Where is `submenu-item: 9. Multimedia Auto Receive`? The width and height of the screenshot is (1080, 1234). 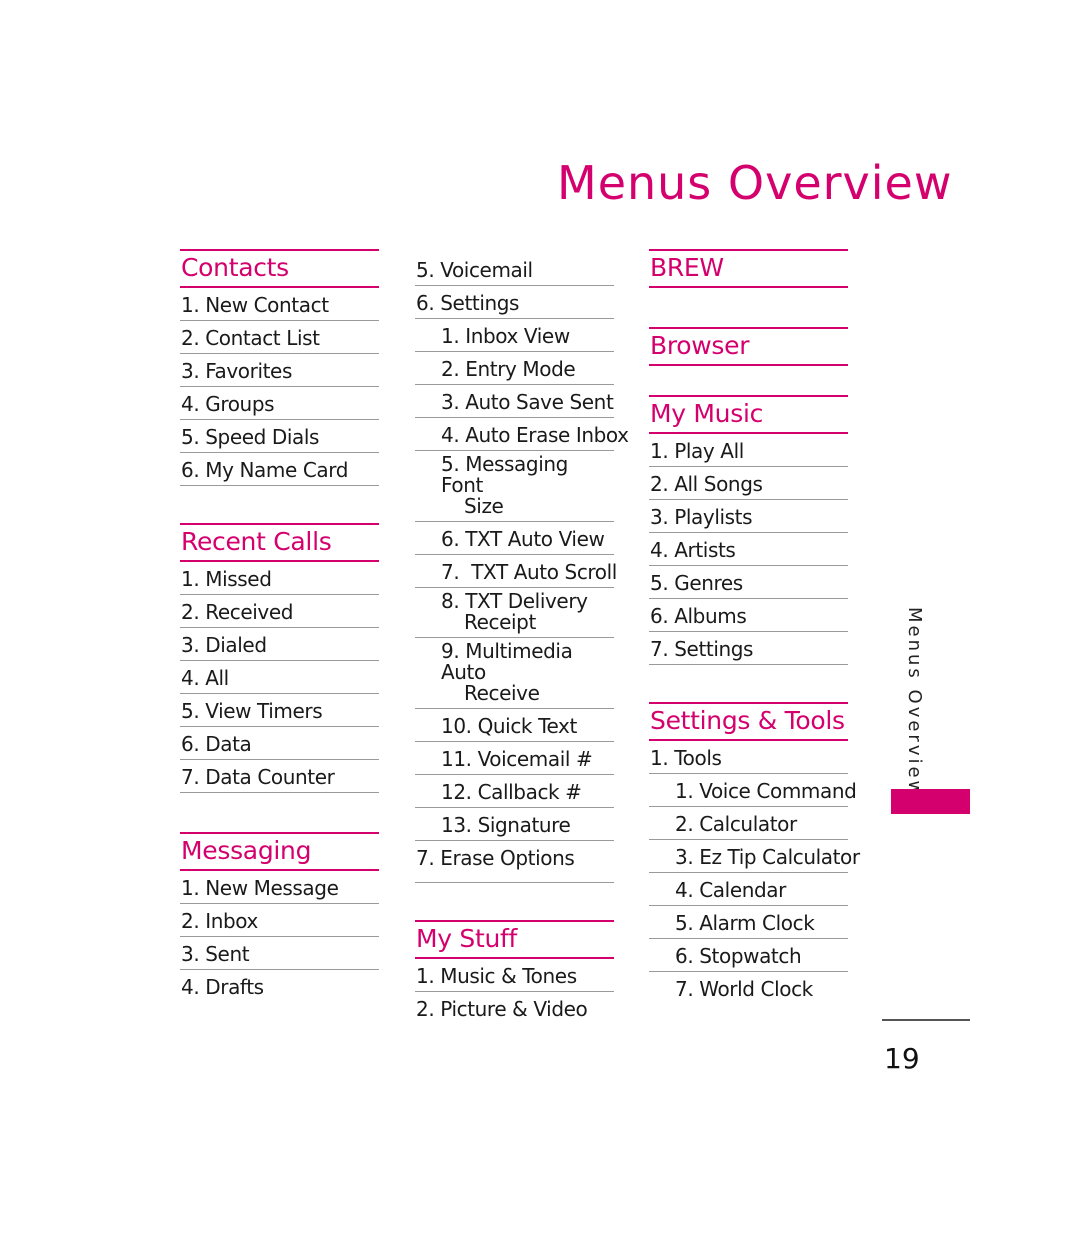 submenu-item: 9. Multimedia Auto Receive is located at coordinates (514, 673).